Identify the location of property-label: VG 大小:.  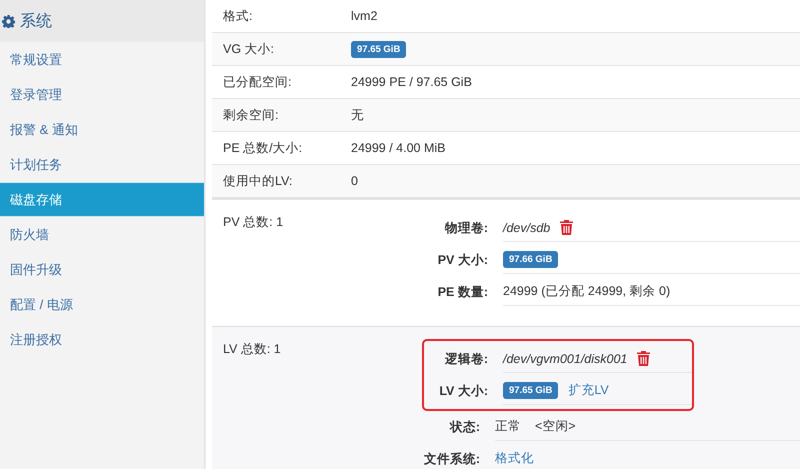
(249, 49).